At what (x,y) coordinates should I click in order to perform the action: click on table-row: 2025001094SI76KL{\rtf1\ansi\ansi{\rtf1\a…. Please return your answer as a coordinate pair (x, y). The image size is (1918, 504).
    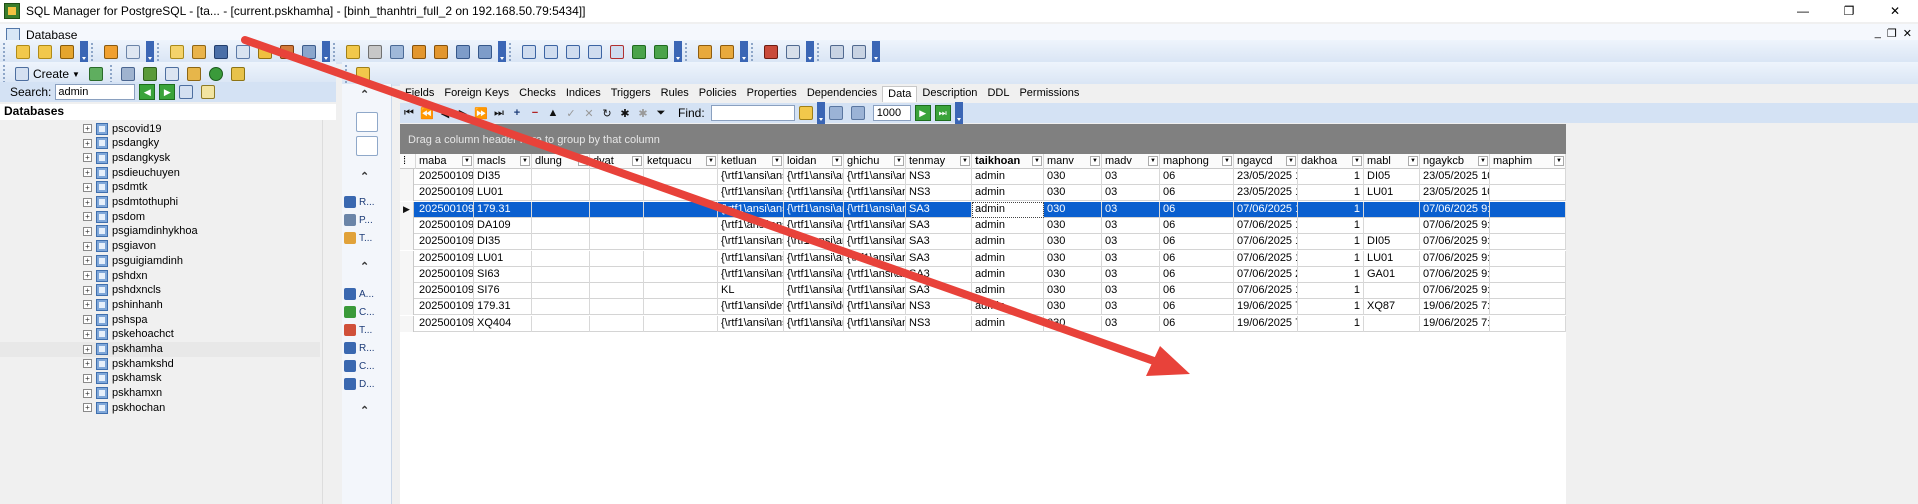
    Looking at the image, I should click on (983, 291).